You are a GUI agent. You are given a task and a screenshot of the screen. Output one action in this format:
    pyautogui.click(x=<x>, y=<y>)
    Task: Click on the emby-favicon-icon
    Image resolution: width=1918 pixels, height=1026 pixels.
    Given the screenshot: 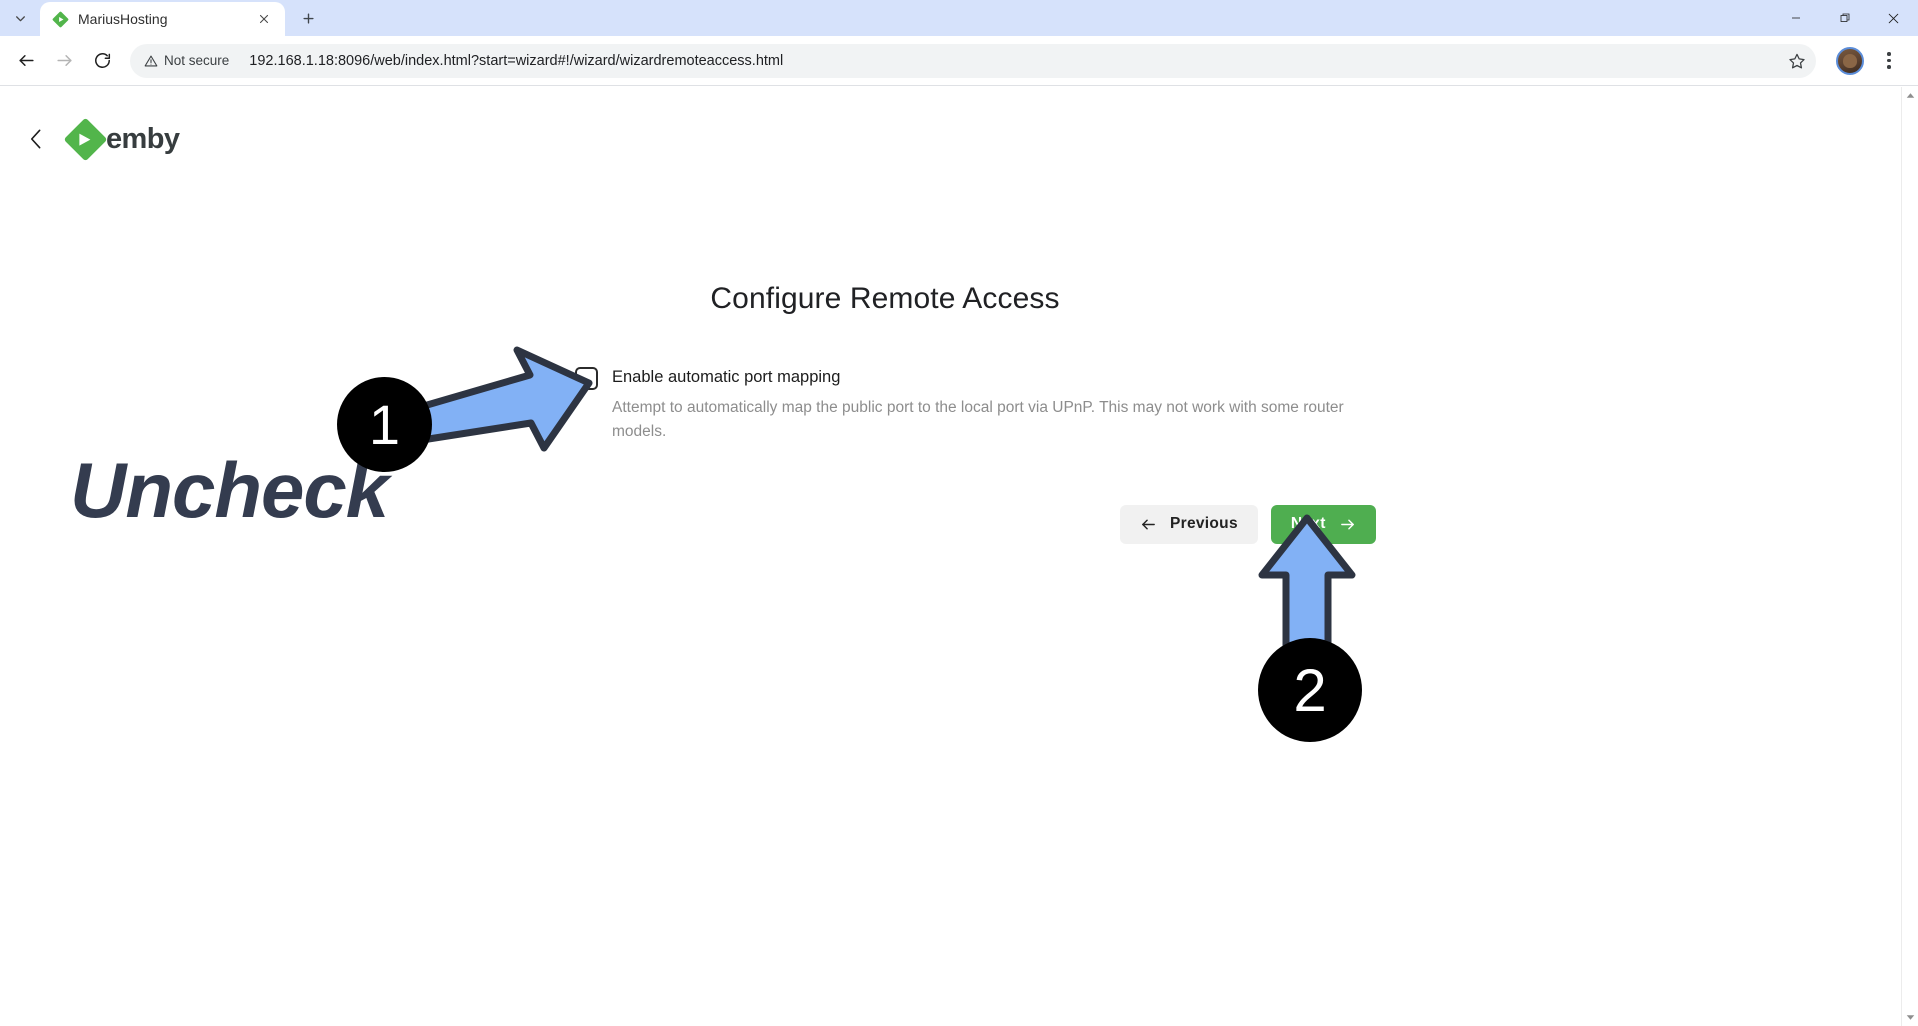 What is the action you would take?
    pyautogui.click(x=60, y=19)
    